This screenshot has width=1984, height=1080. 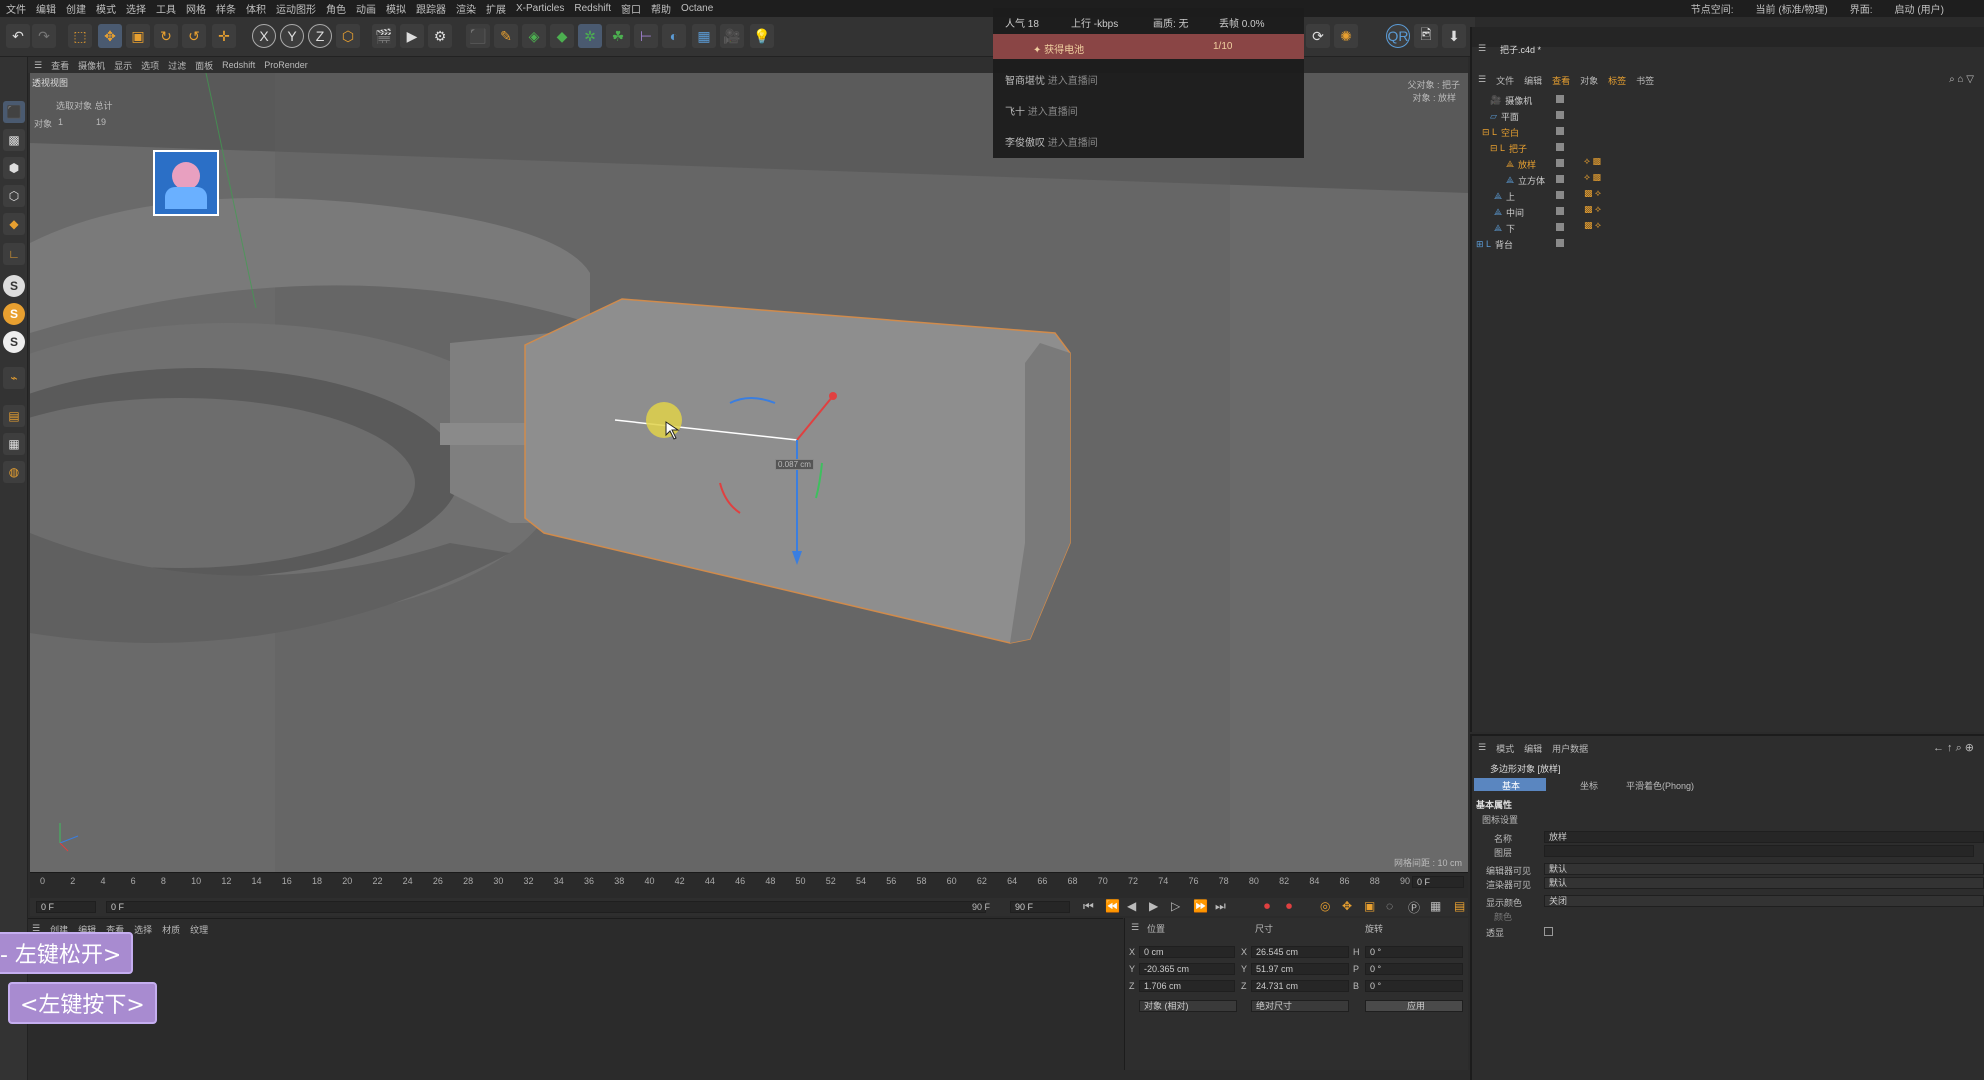 What do you see at coordinates (196, 8) in the screenshot?
I see `menu-item-mesh: 网格` at bounding box center [196, 8].